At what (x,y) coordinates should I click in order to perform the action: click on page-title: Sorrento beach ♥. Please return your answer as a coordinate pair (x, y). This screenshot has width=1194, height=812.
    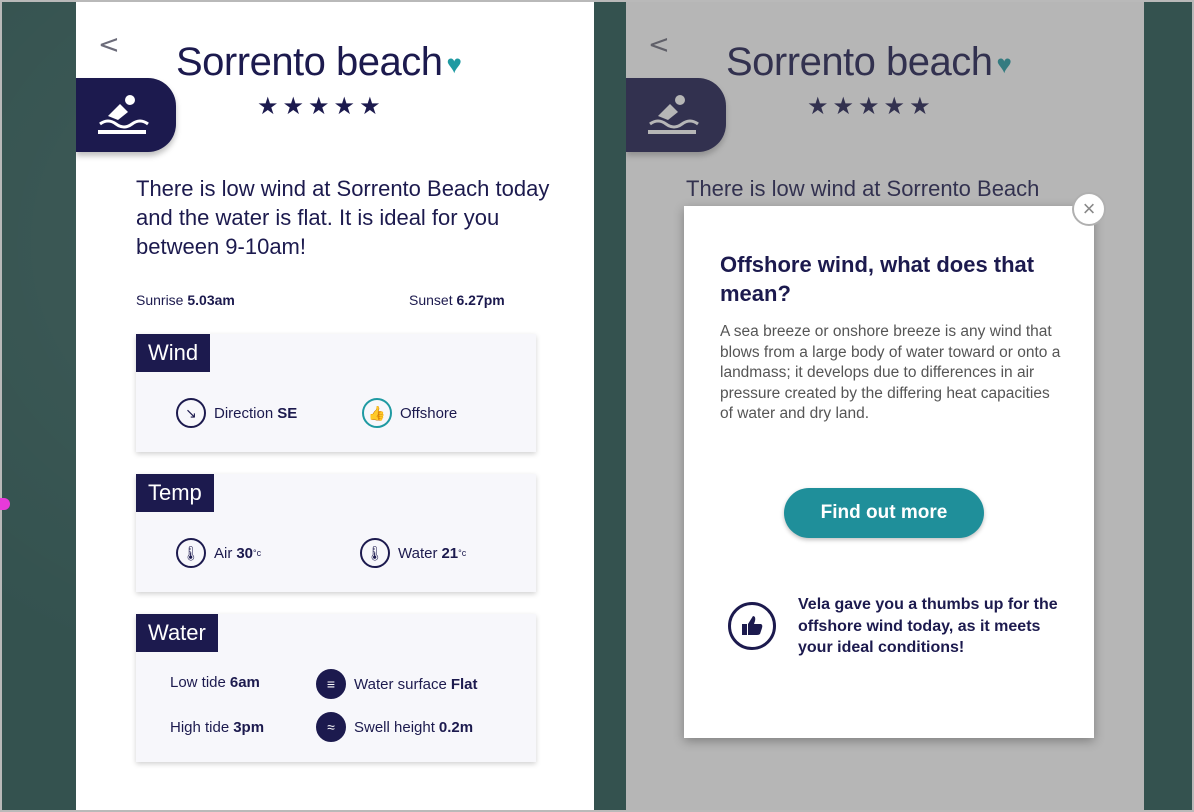
    Looking at the image, I should click on (319, 62).